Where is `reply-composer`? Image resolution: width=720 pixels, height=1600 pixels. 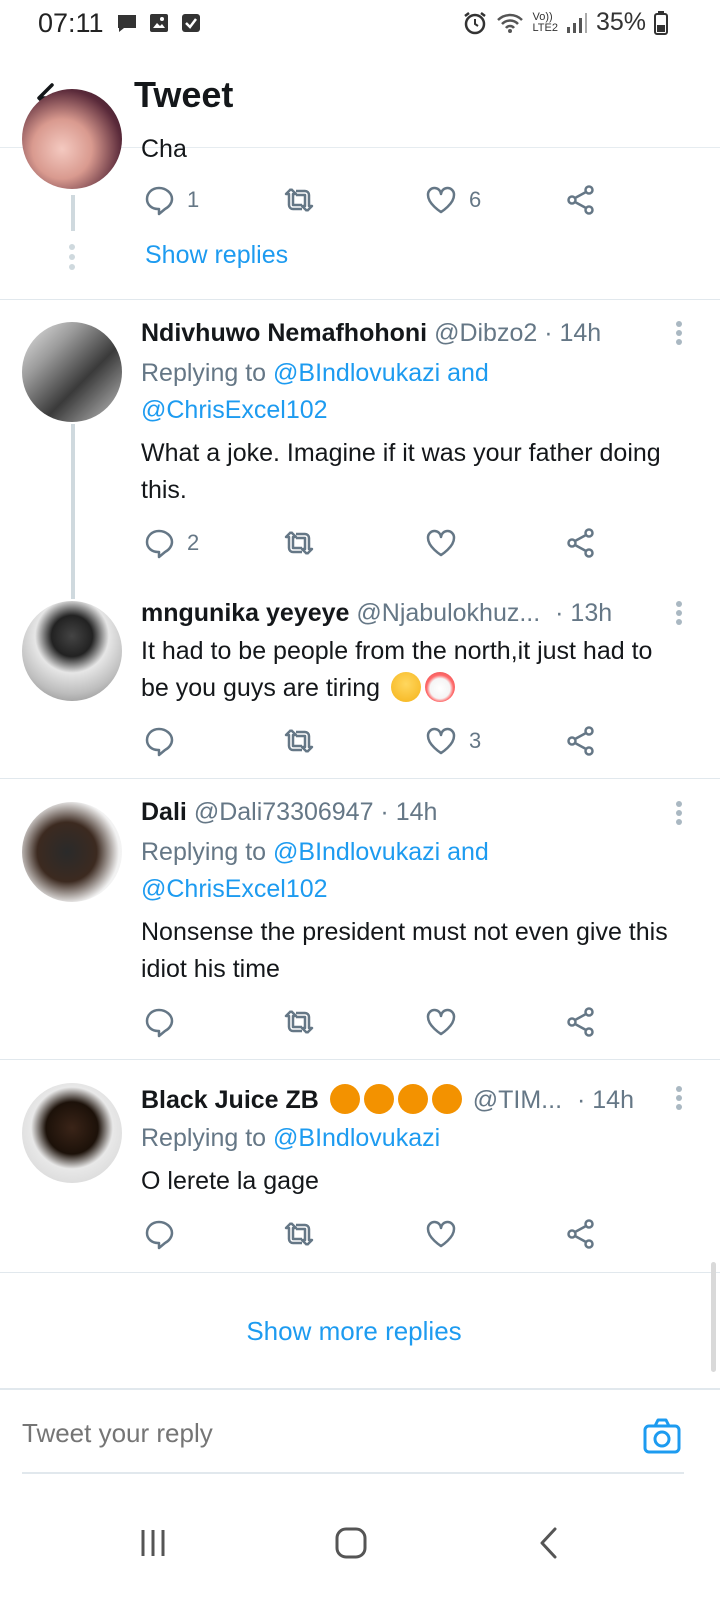 reply-composer is located at coordinates (360, 1440).